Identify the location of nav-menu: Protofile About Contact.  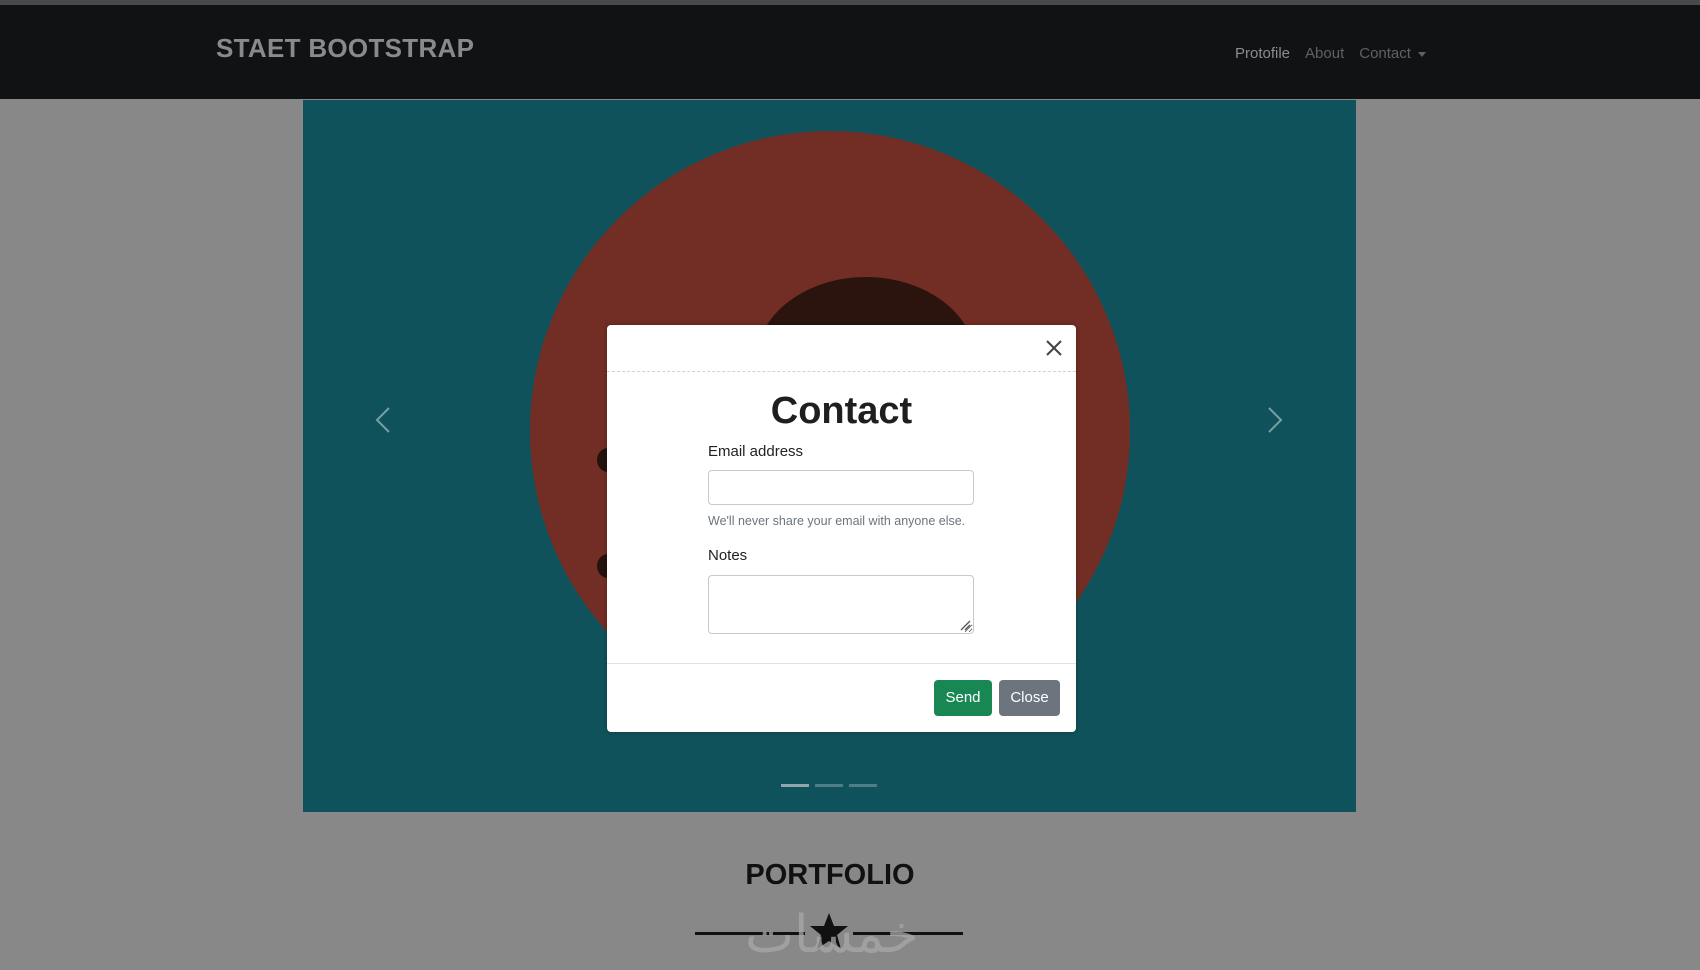
(1330, 53).